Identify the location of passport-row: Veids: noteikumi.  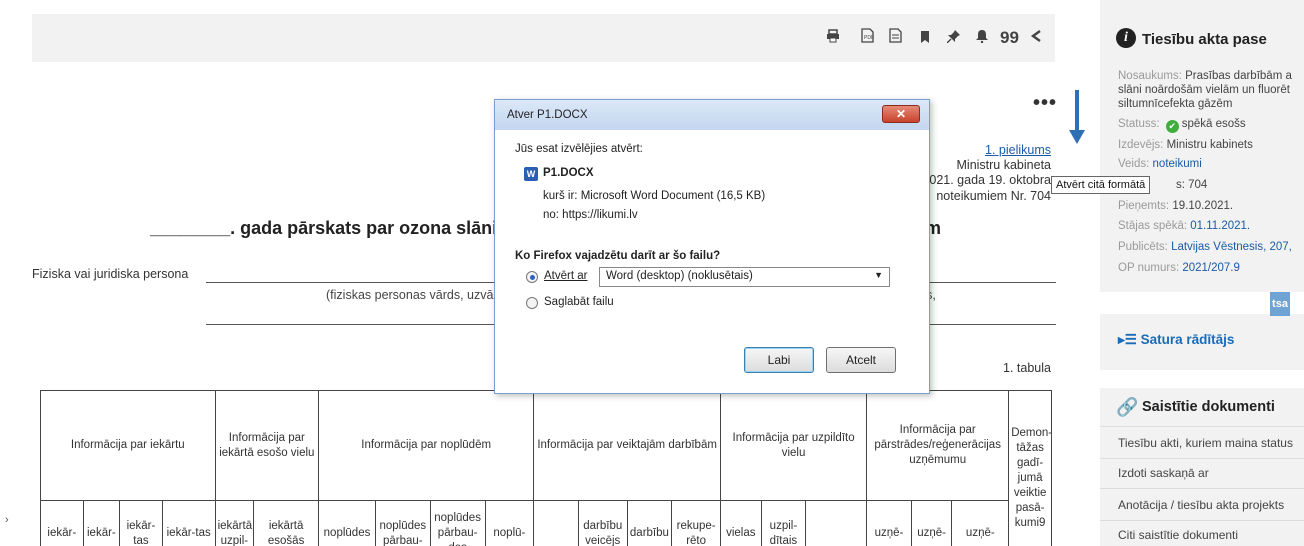
(1160, 164).